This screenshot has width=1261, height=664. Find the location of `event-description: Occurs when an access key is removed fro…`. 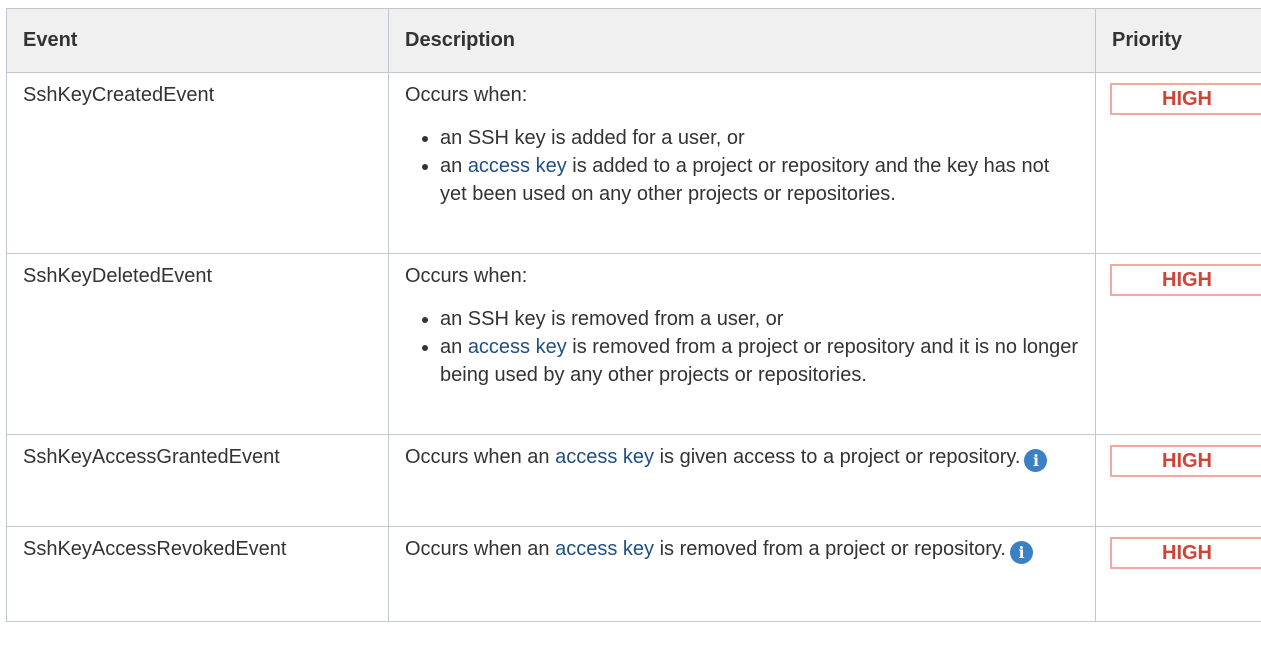

event-description: Occurs when an access key is removed fro… is located at coordinates (742, 574).